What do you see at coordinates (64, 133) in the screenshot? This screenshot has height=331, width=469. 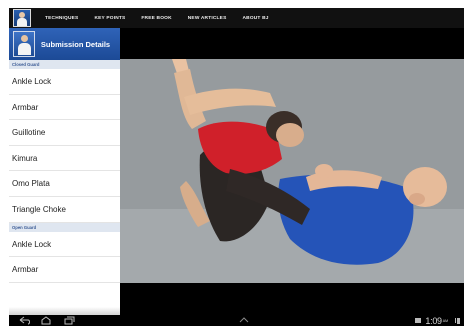 I see `list-item-guillotine: Guillotine` at bounding box center [64, 133].